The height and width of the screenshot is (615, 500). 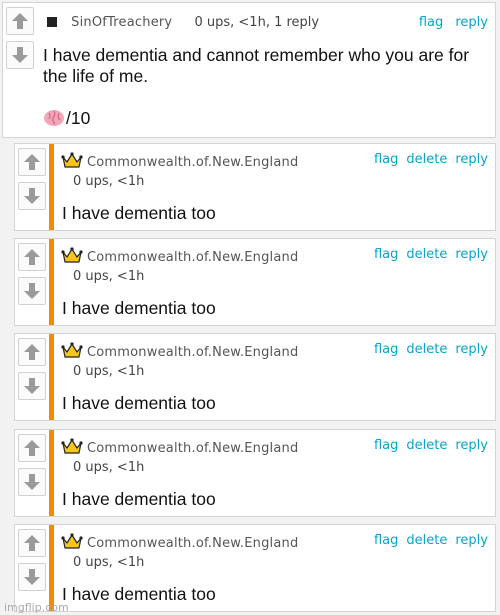 I want to click on watermark: imgflip.com, so click(x=36, y=607).